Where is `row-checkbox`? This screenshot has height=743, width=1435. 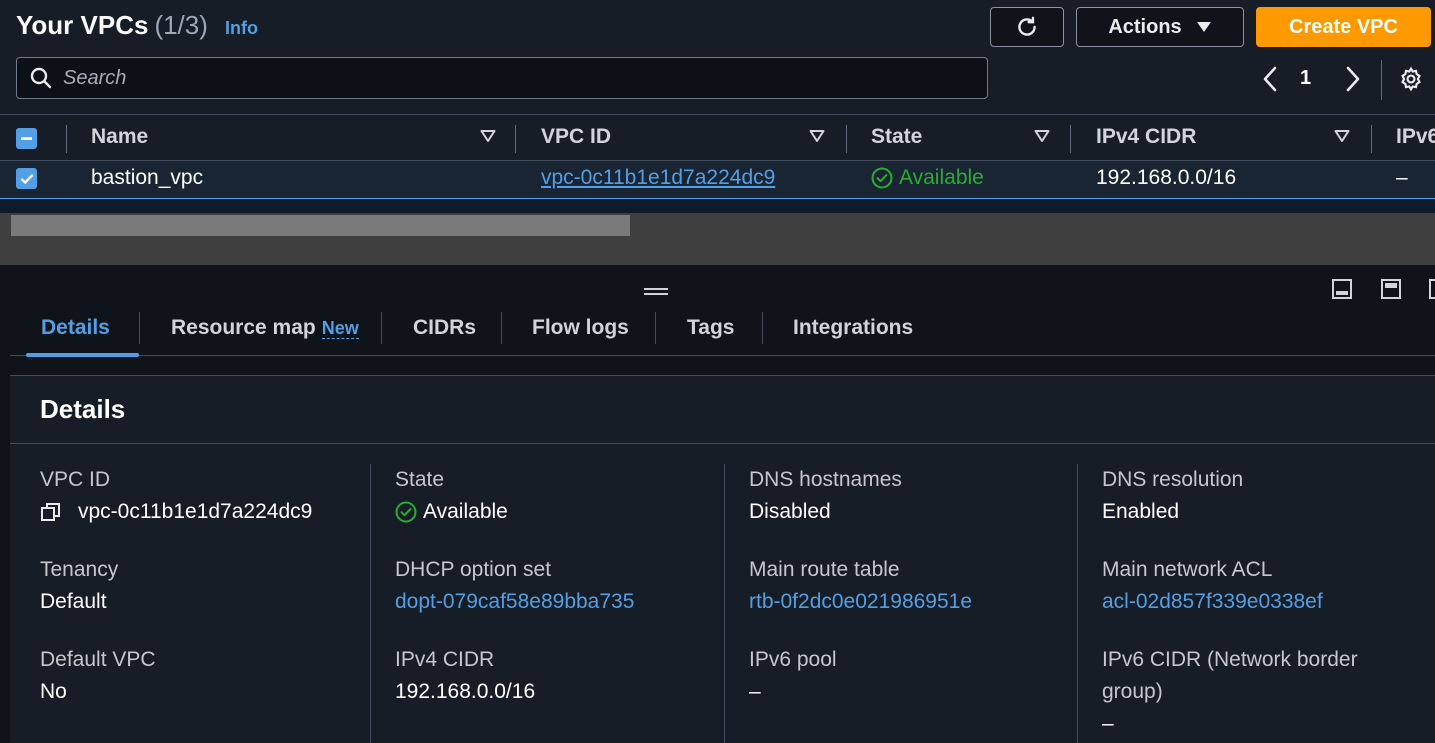 row-checkbox is located at coordinates (26, 178).